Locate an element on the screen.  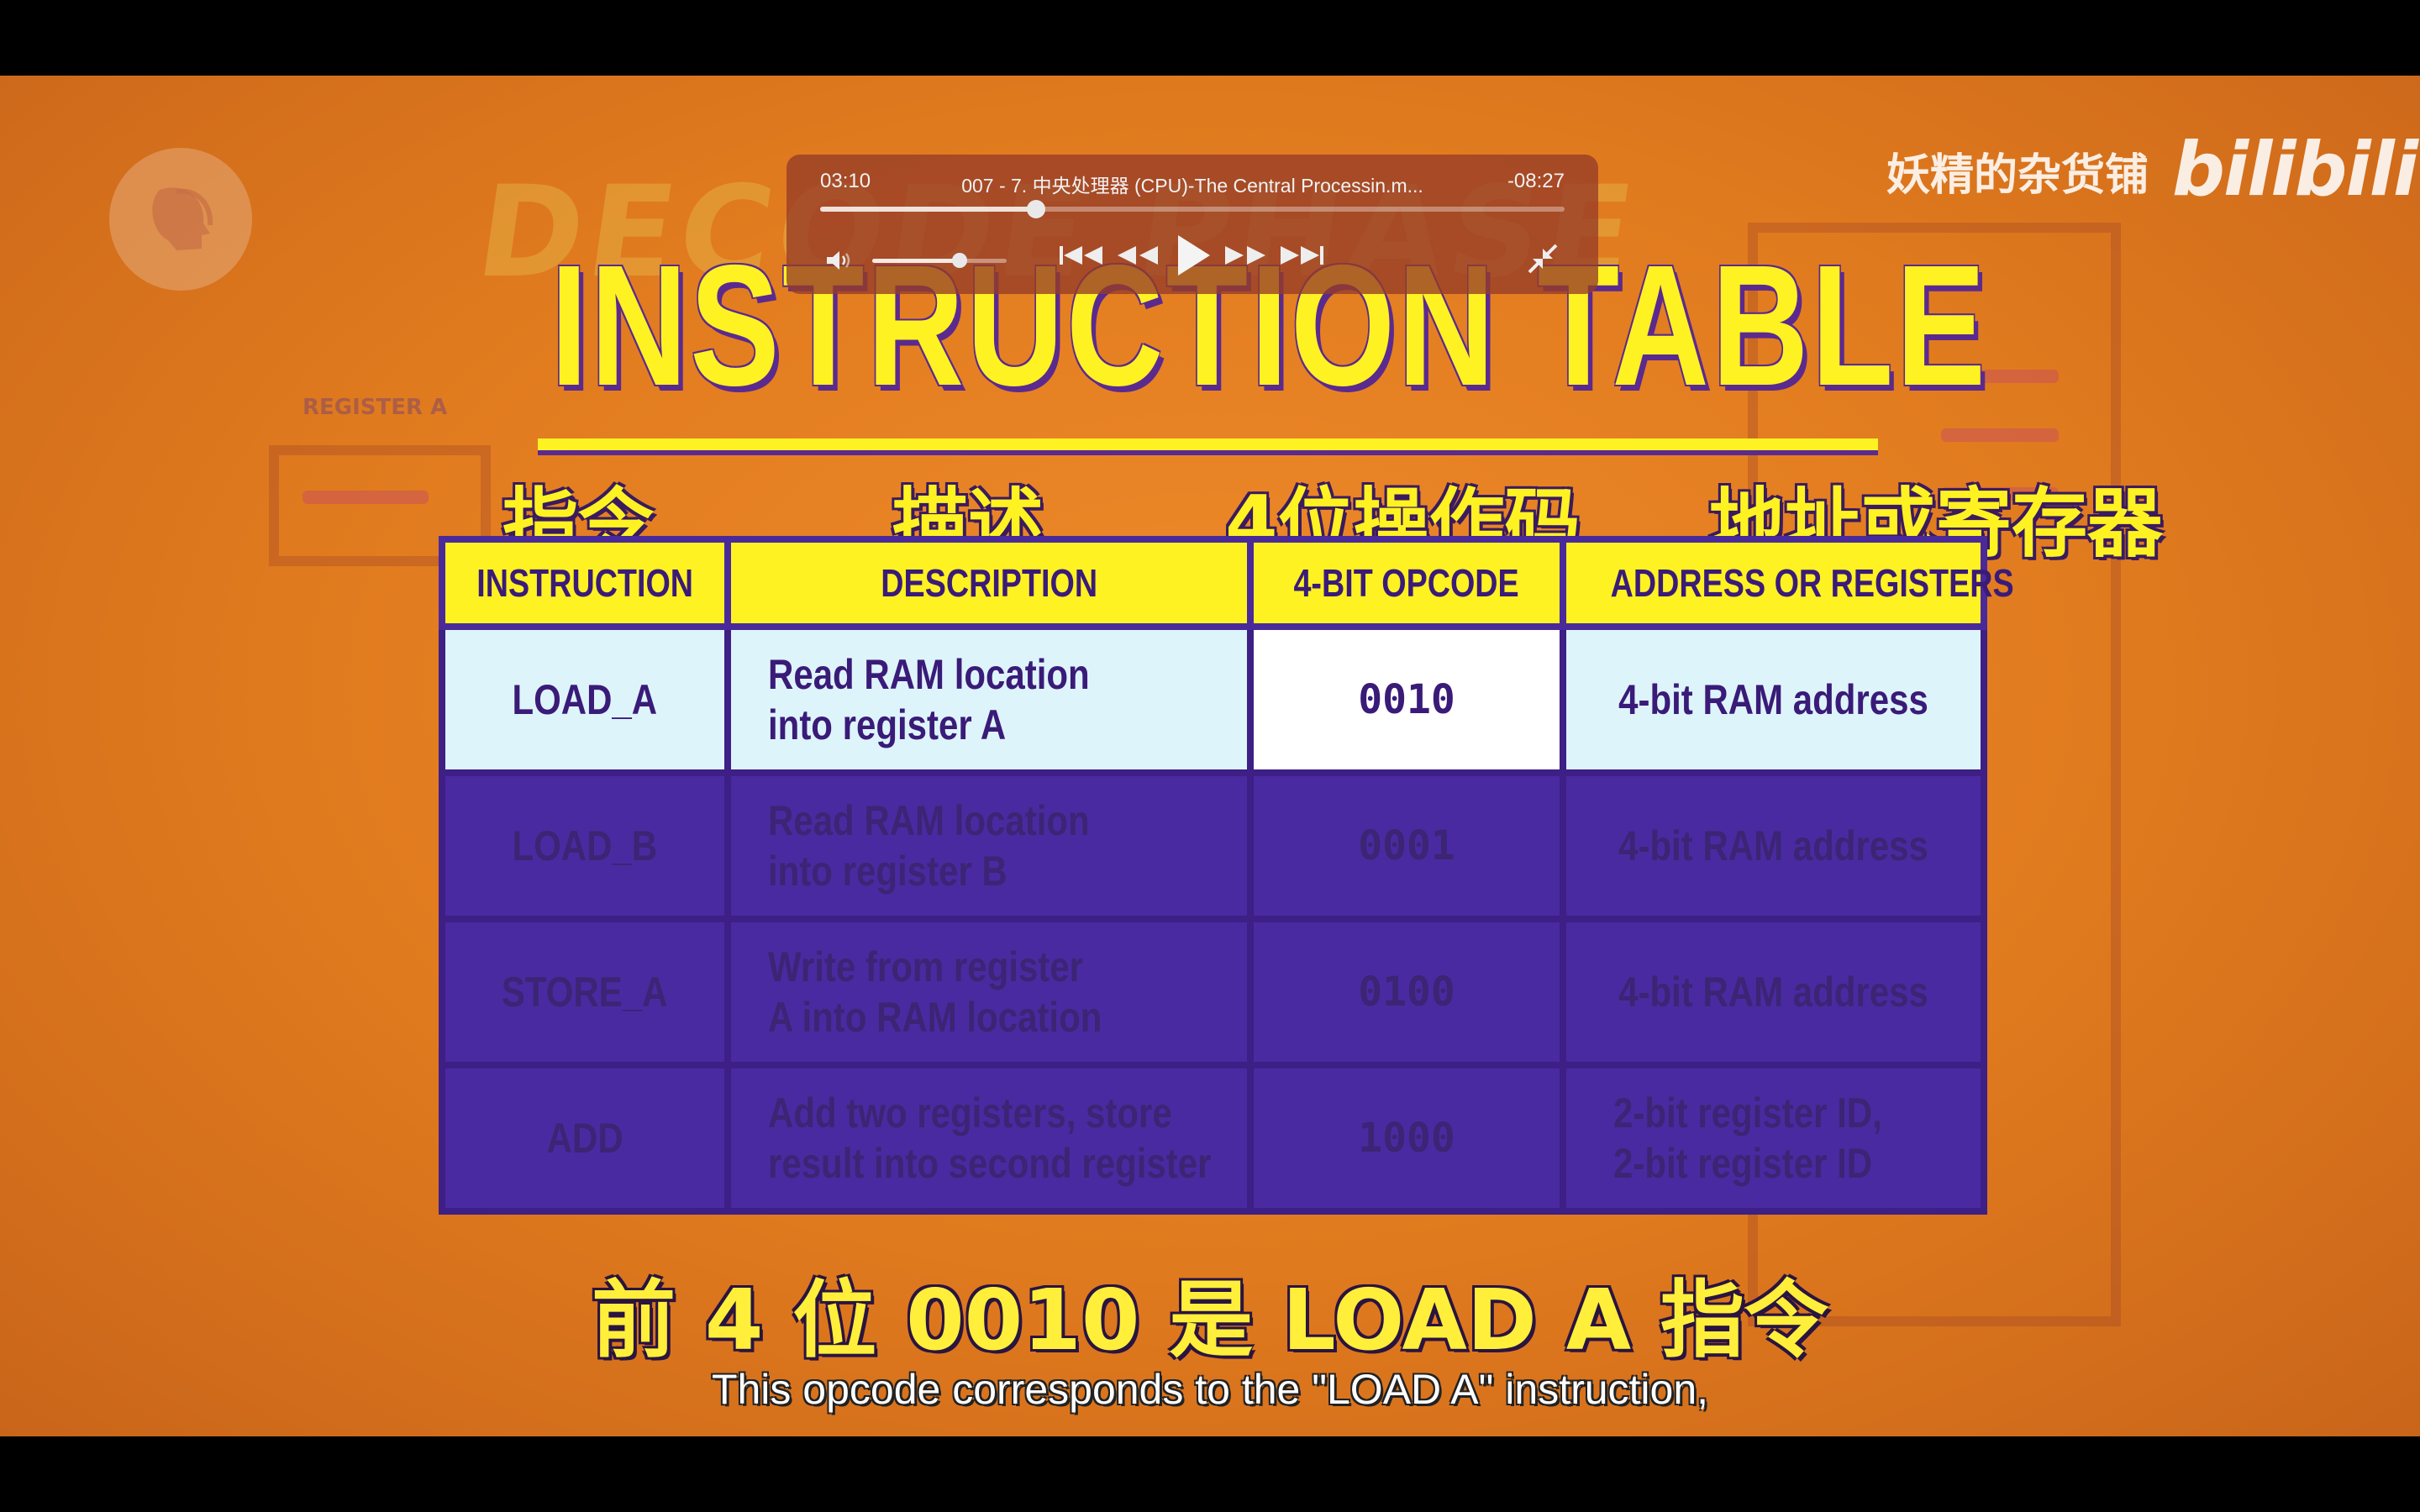
bilibili-logo: bilibili is located at coordinates (2295, 169).